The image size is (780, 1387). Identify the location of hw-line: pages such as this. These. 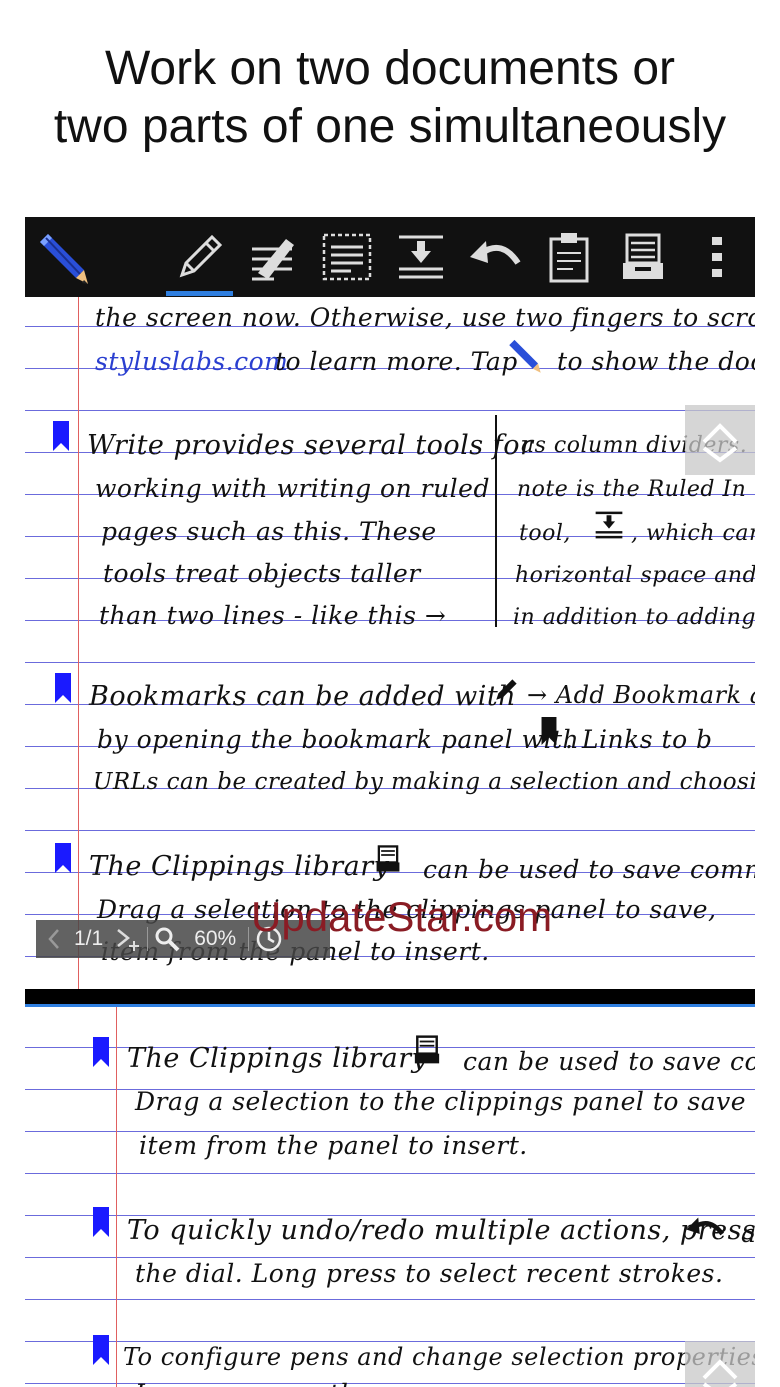
(269, 531).